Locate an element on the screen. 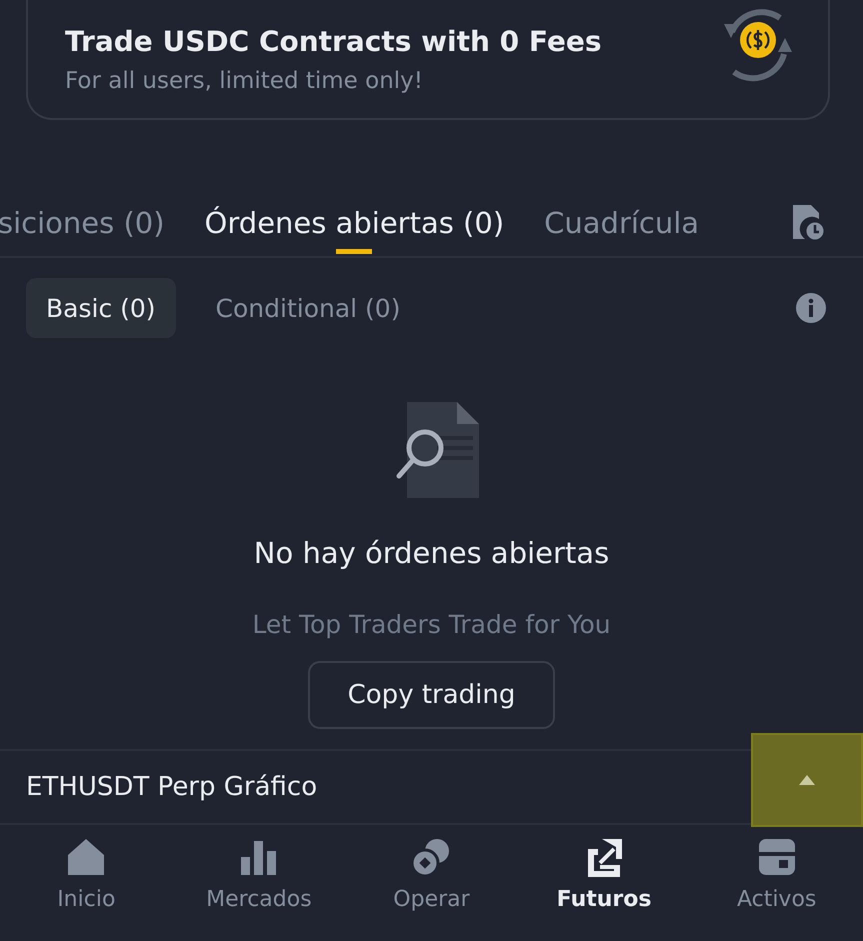  nav-tab: Activos is located at coordinates (777, 888).